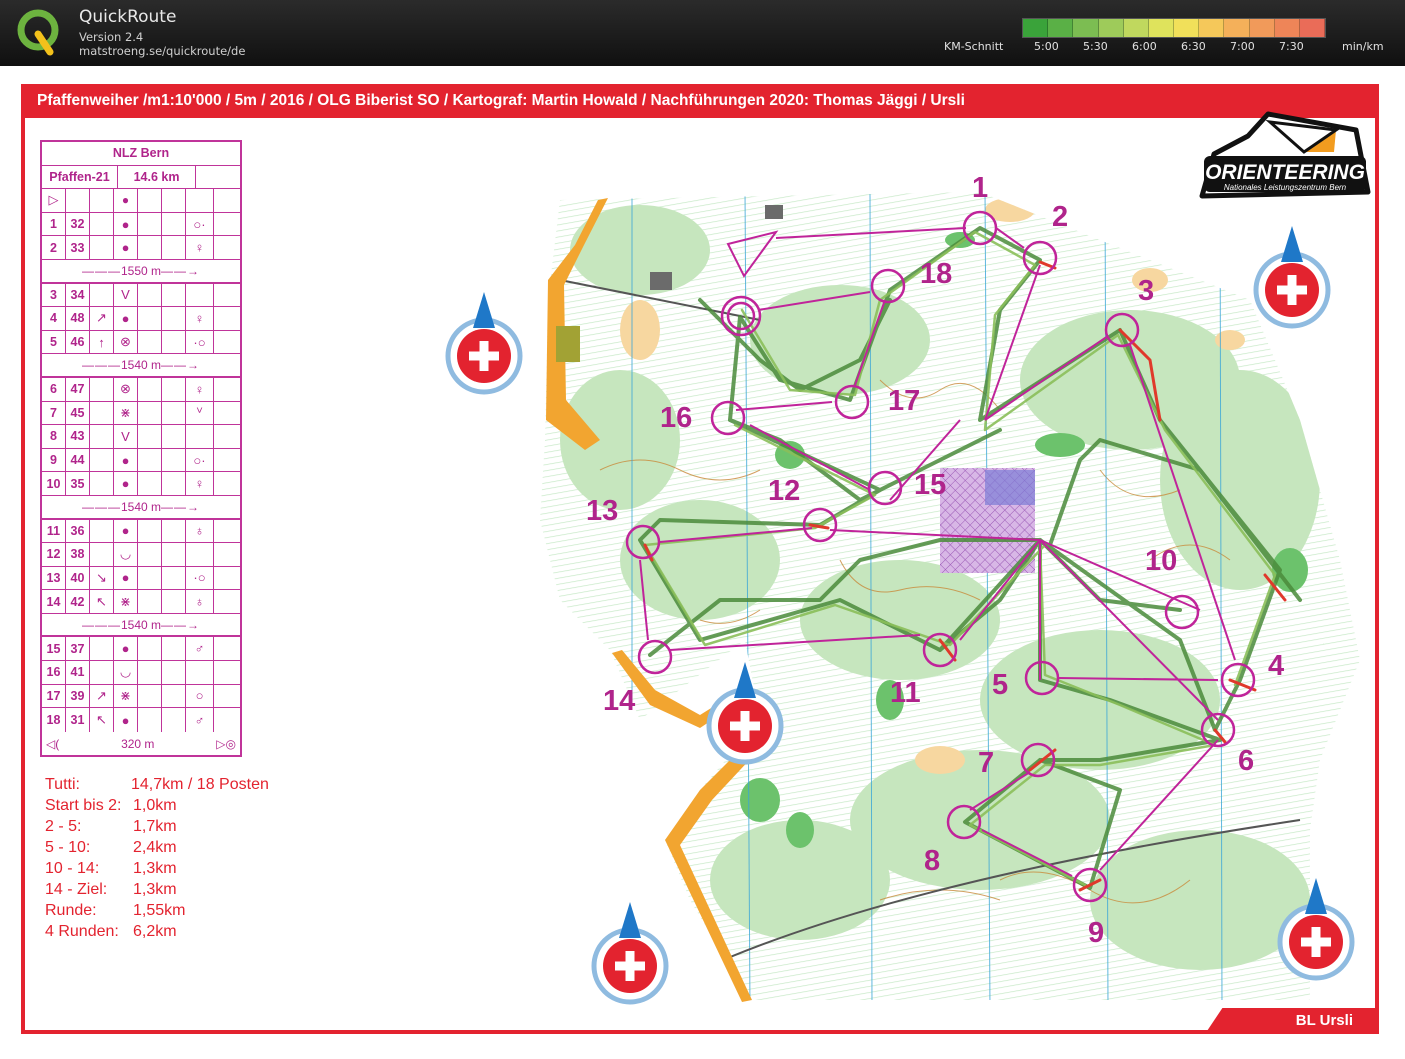  Describe the element at coordinates (986, 763) in the screenshot. I see `control-number: 7` at that location.